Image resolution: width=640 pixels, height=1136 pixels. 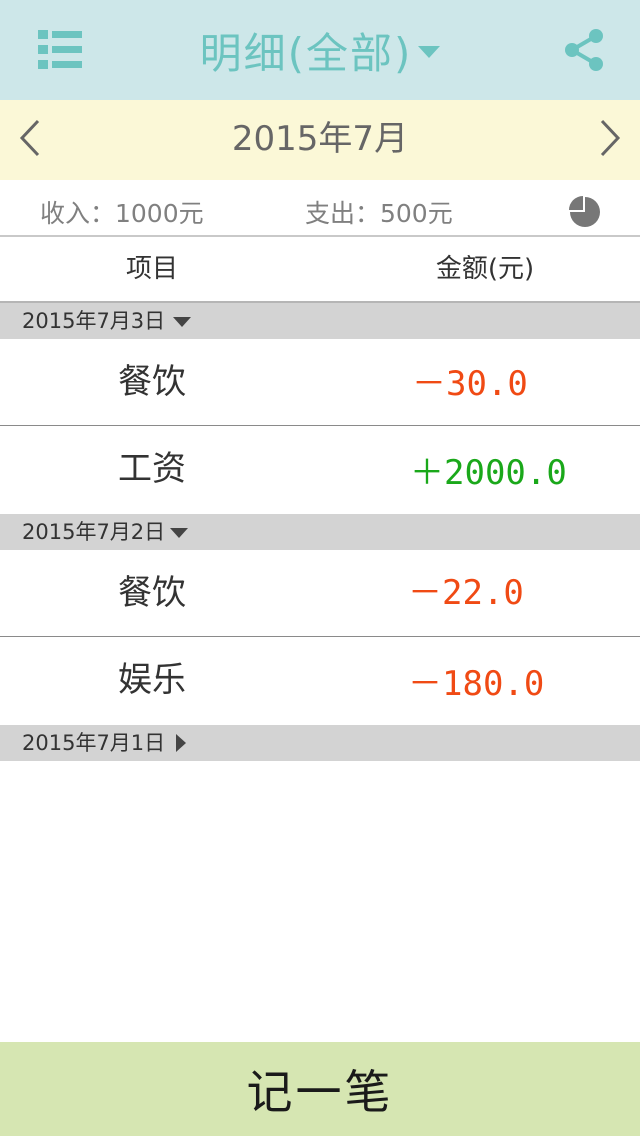 What do you see at coordinates (585, 50) in the screenshot?
I see `share-icon` at bounding box center [585, 50].